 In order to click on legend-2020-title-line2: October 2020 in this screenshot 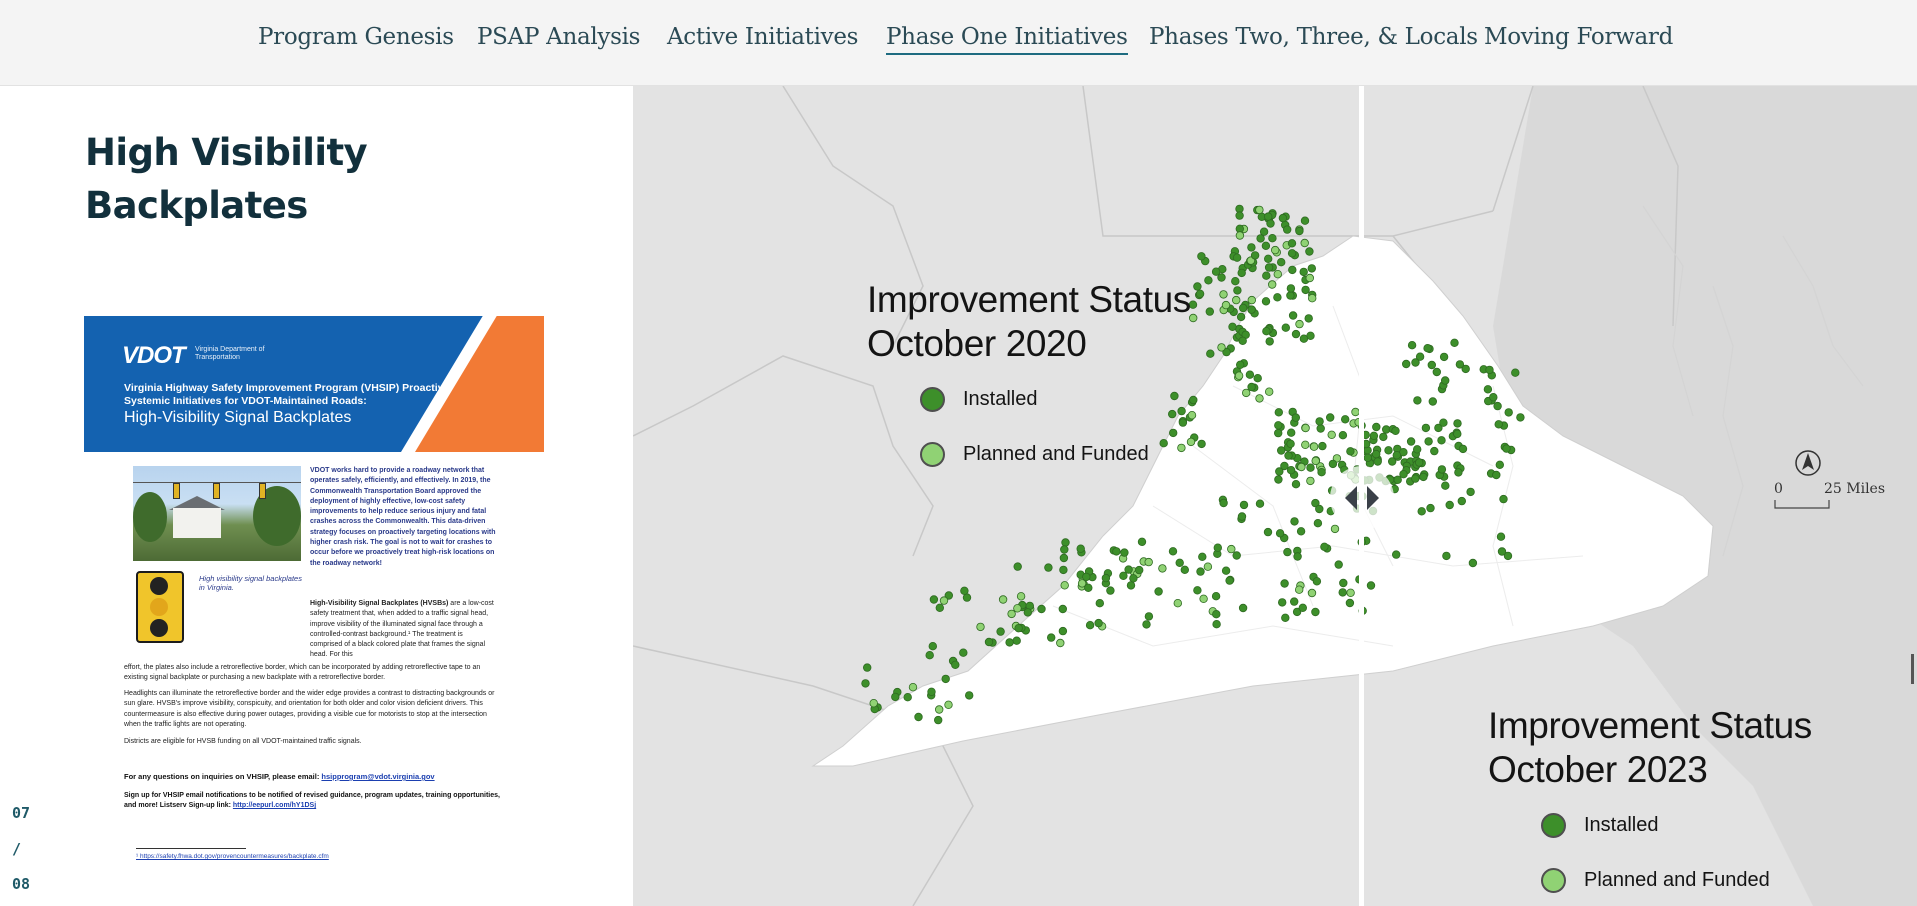, I will do `click(977, 343)`.